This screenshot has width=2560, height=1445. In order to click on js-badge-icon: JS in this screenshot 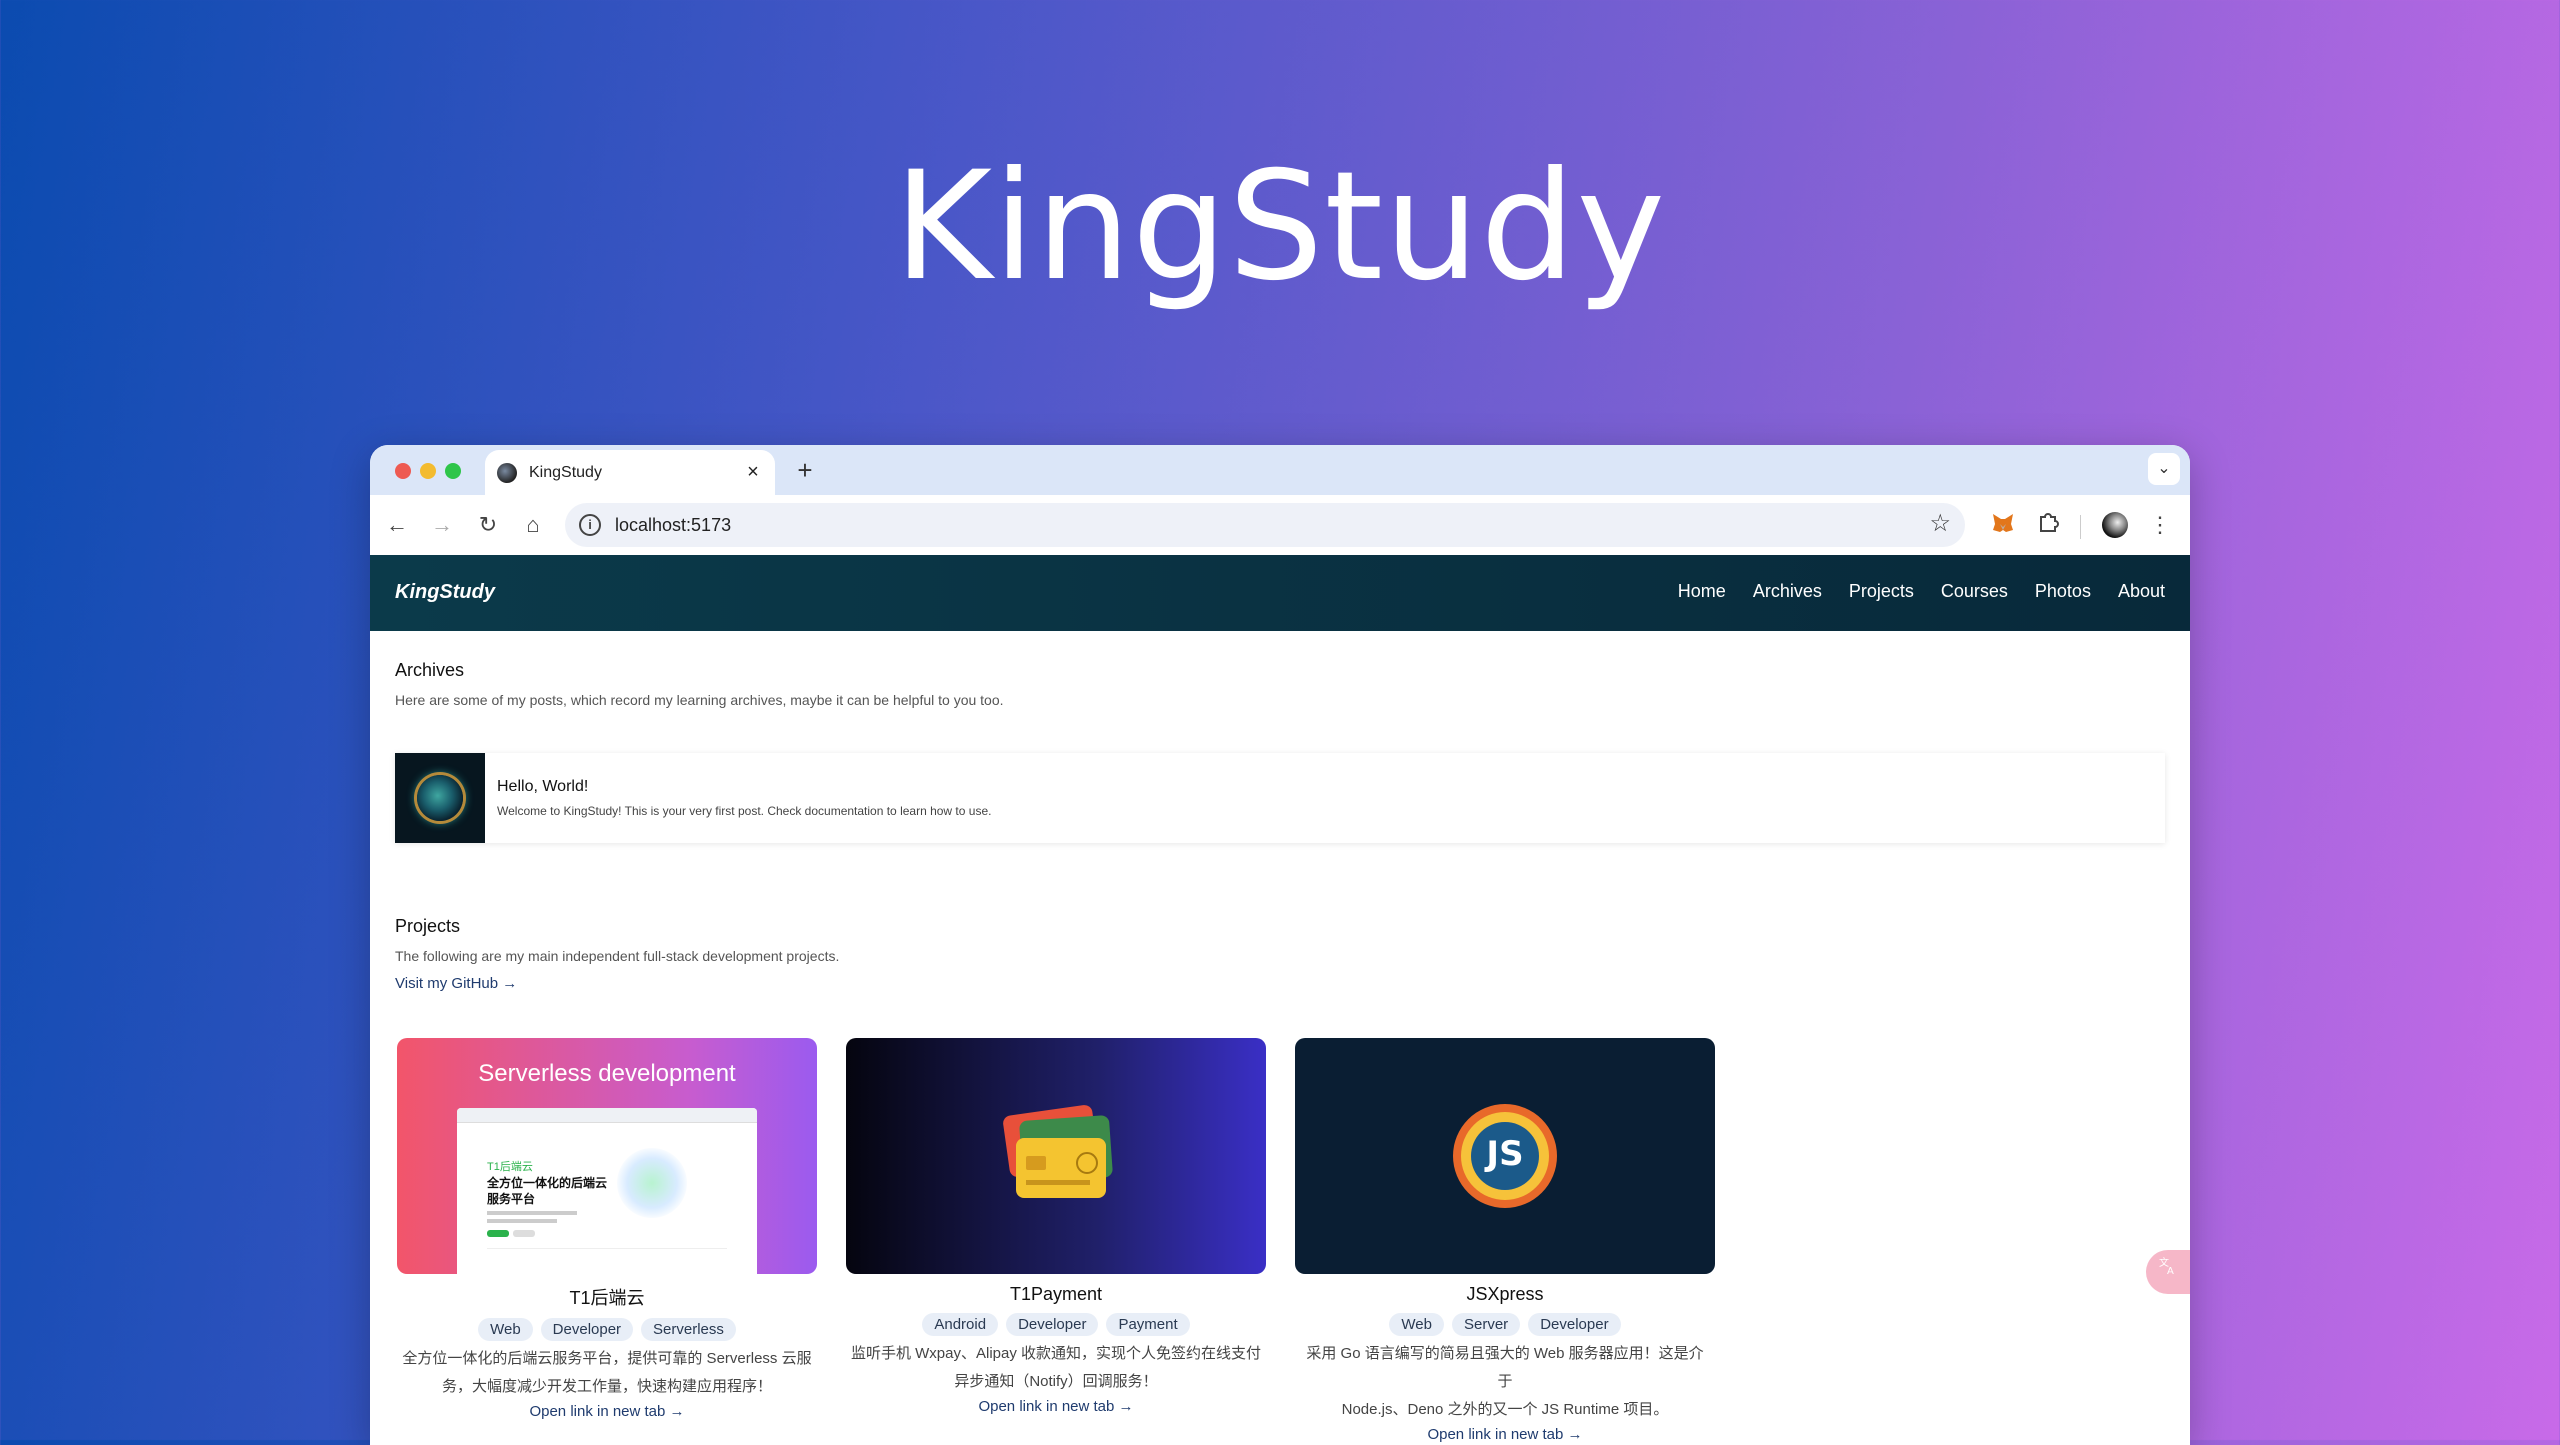, I will do `click(1505, 1156)`.